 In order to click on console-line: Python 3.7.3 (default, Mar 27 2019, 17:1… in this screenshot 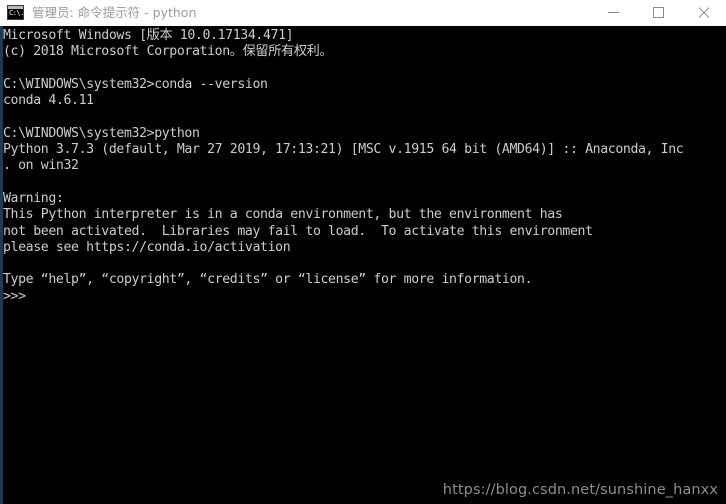, I will do `click(343, 150)`.